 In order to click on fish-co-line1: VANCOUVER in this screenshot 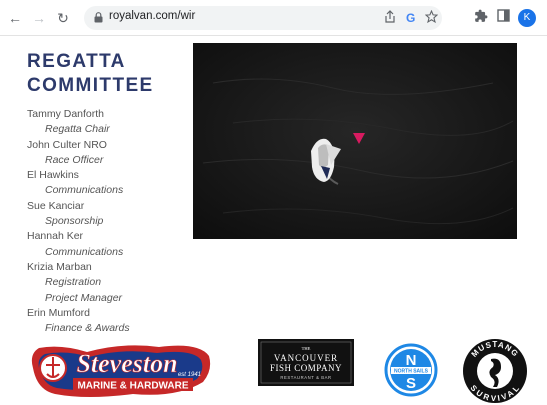, I will do `click(306, 358)`.